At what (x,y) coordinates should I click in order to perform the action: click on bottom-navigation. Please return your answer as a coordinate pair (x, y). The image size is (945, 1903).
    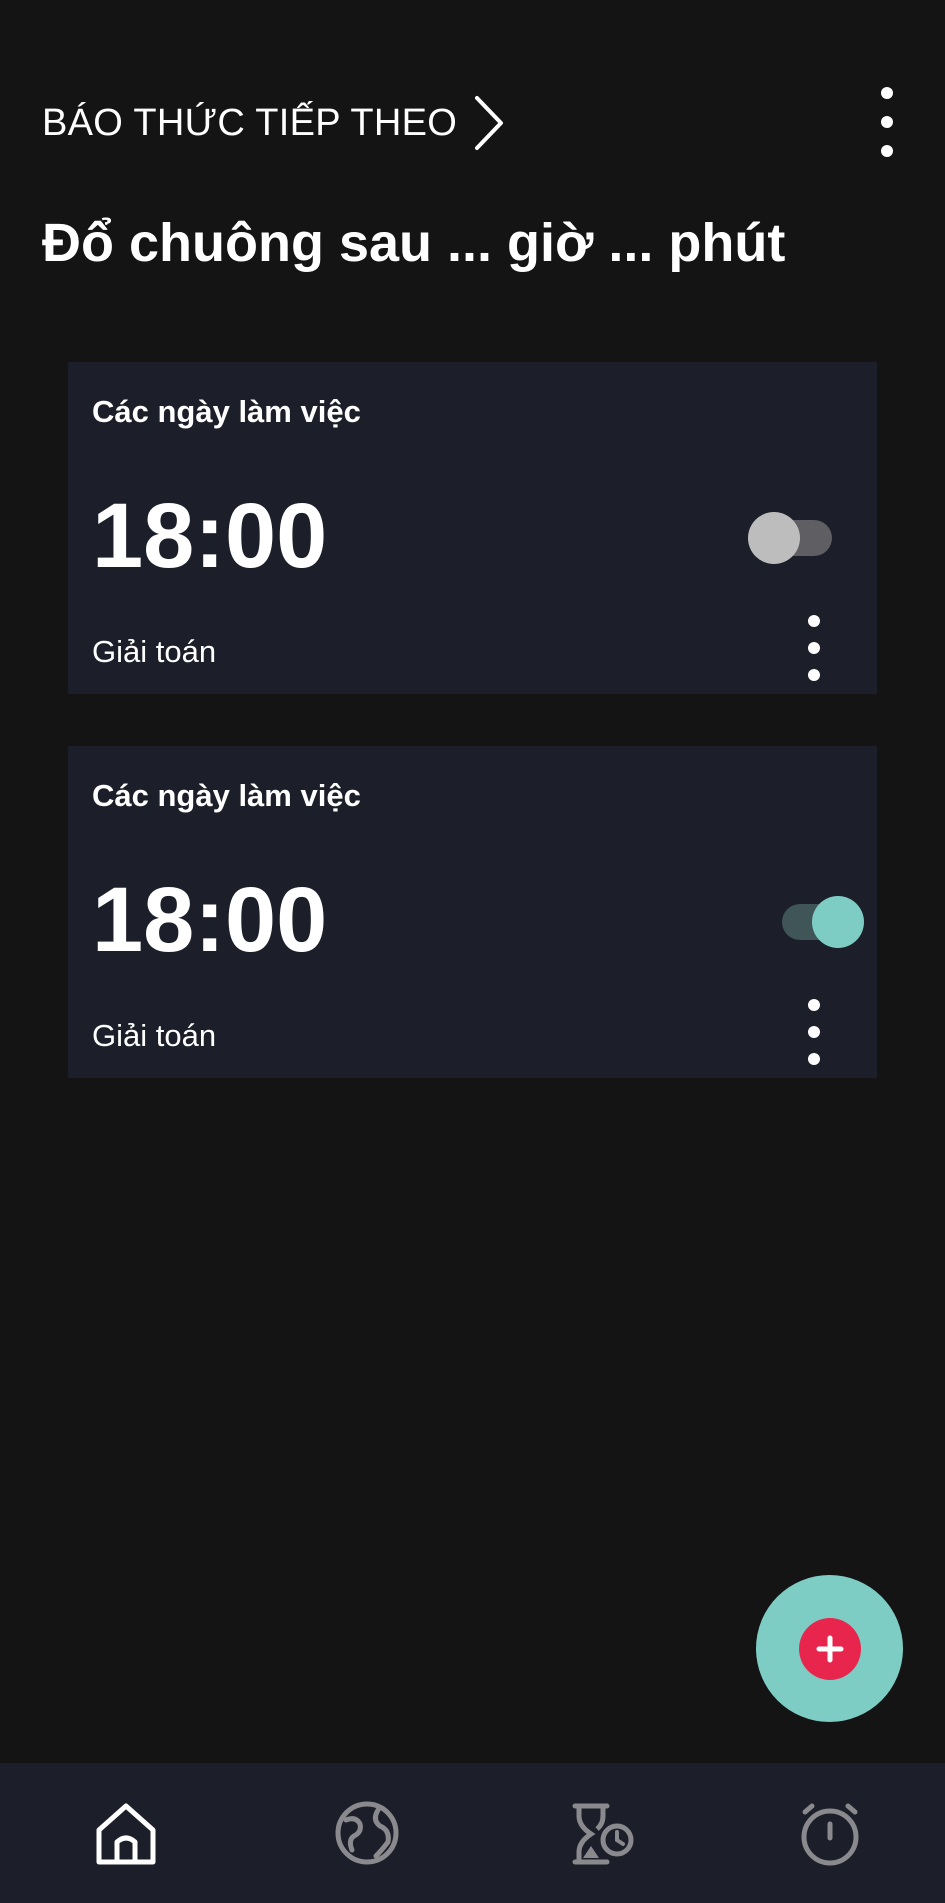
    Looking at the image, I should click on (472, 1833).